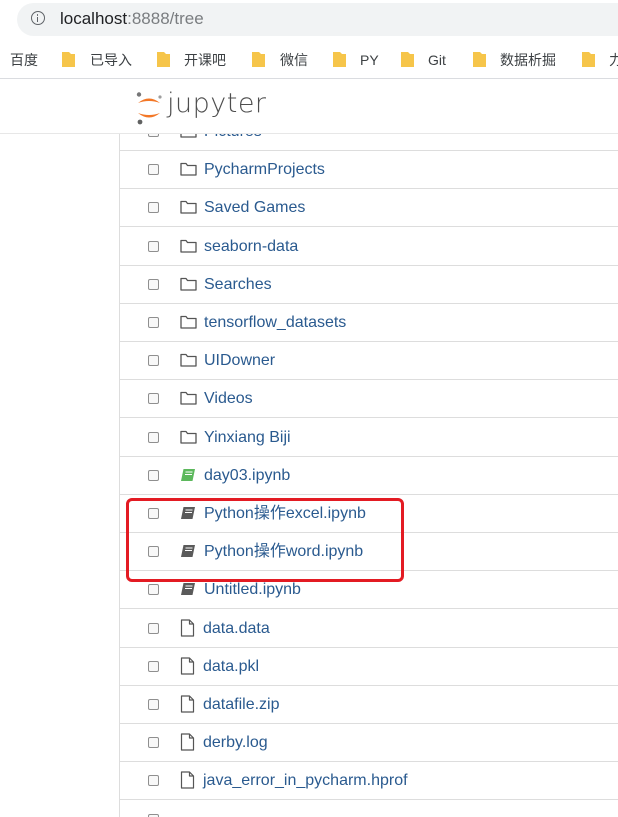 The height and width of the screenshot is (817, 618). I want to click on item-link: tensorflow_datasets, so click(275, 323).